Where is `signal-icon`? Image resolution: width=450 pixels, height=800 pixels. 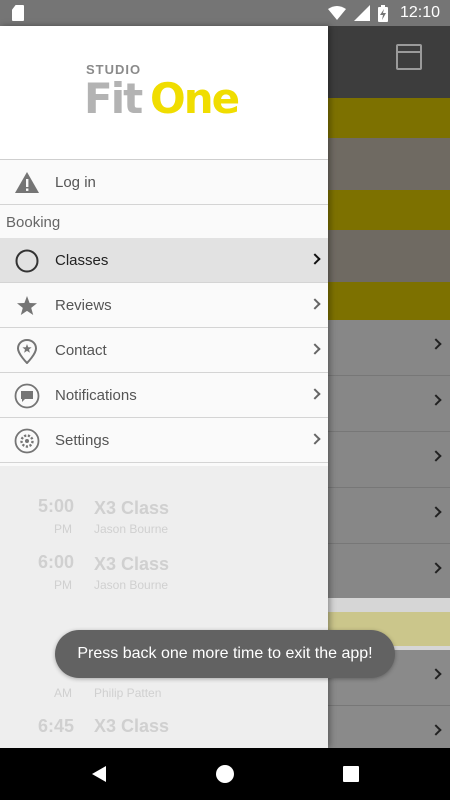
signal-icon is located at coordinates (361, 13).